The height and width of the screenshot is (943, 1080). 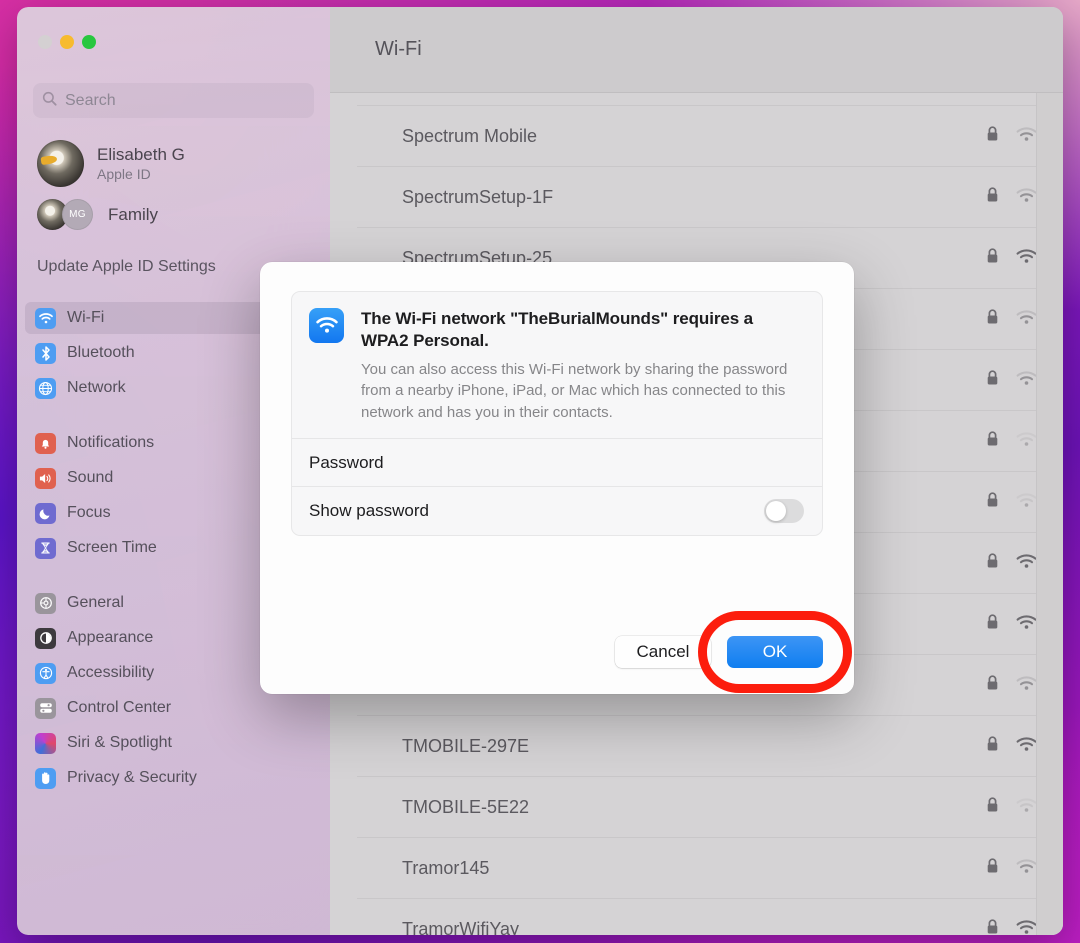 I want to click on minimize-button, so click(x=67, y=42).